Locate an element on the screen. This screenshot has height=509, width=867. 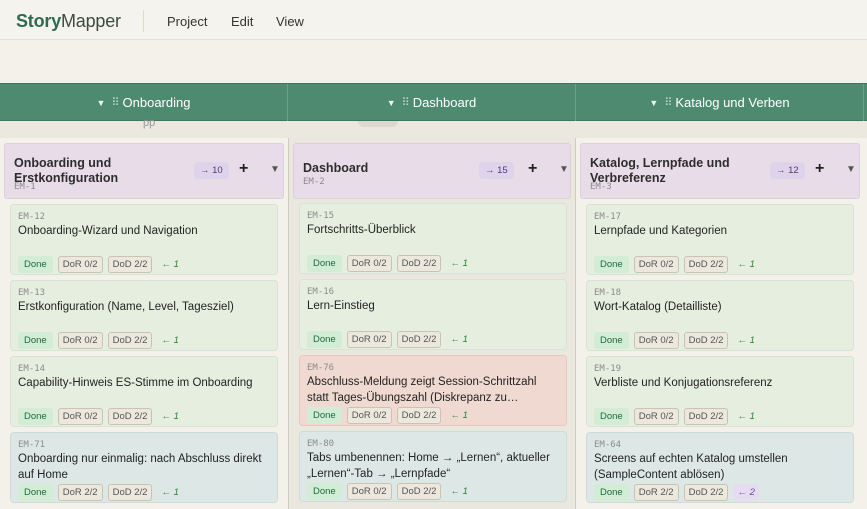
epic-katalog: ▼ ⠿ Katalog und Verben is located at coordinates (720, 102).